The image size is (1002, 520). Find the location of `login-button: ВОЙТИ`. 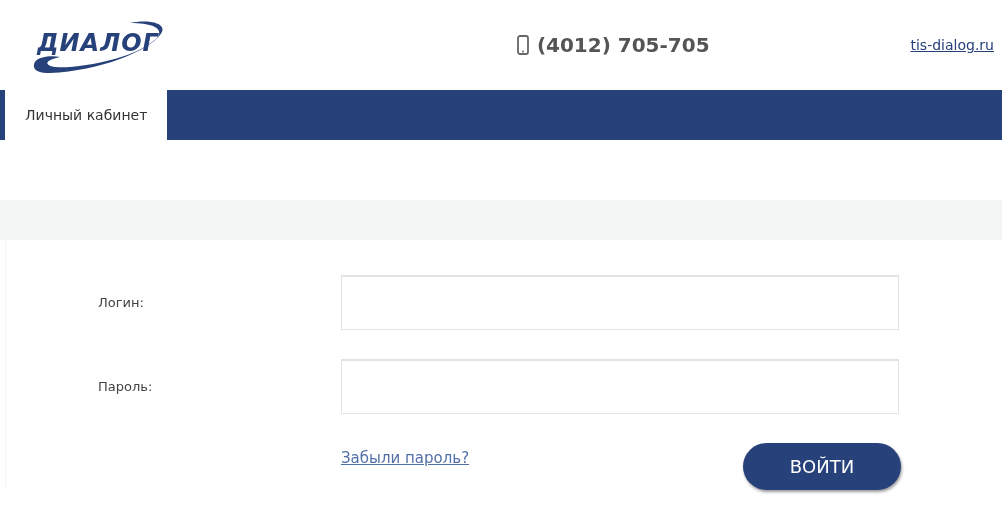

login-button: ВОЙТИ is located at coordinates (822, 466).